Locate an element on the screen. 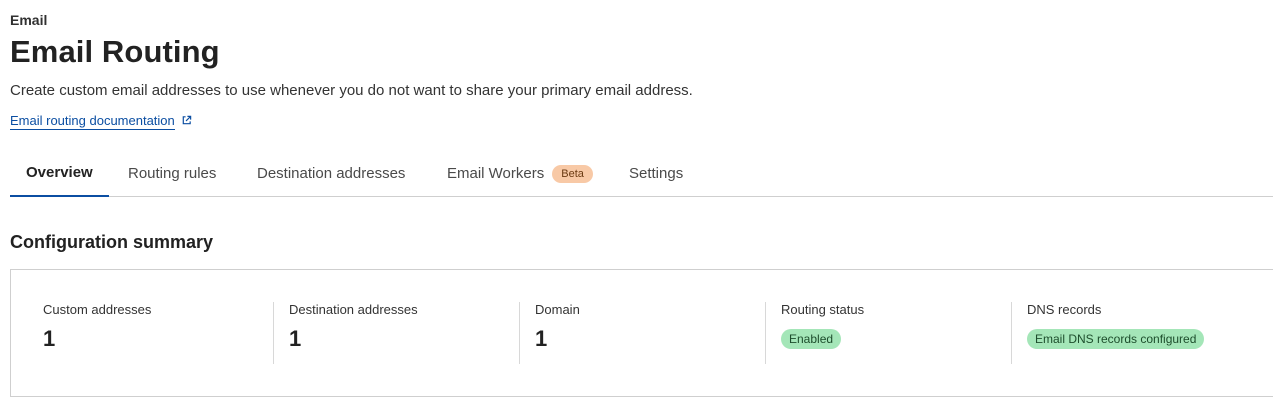 This screenshot has width=1273, height=417. stat-label: Routing status is located at coordinates (823, 309).